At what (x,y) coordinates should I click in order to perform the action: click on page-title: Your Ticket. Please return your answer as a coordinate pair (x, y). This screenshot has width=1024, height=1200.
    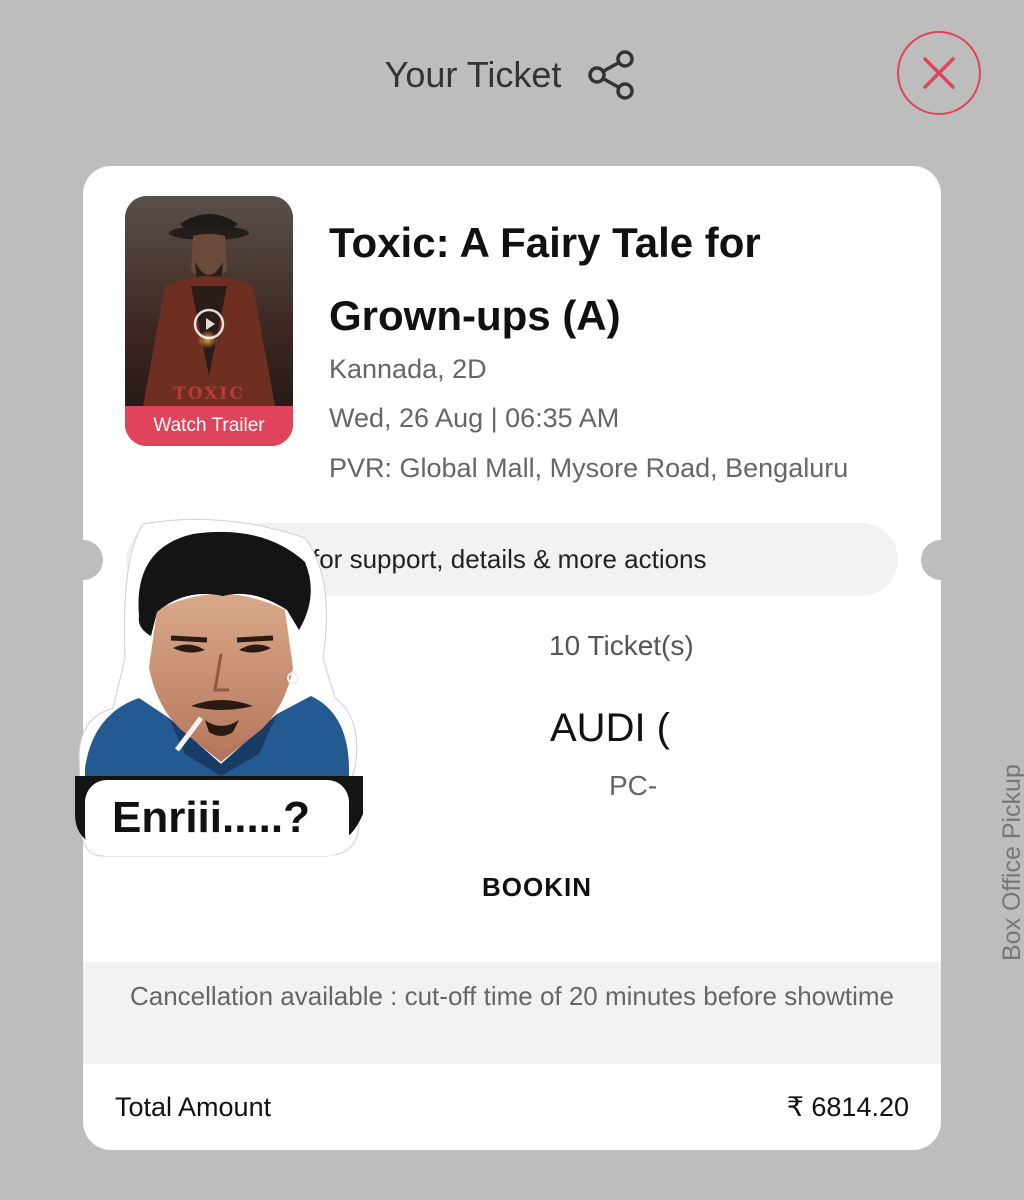
    Looking at the image, I should click on (473, 74).